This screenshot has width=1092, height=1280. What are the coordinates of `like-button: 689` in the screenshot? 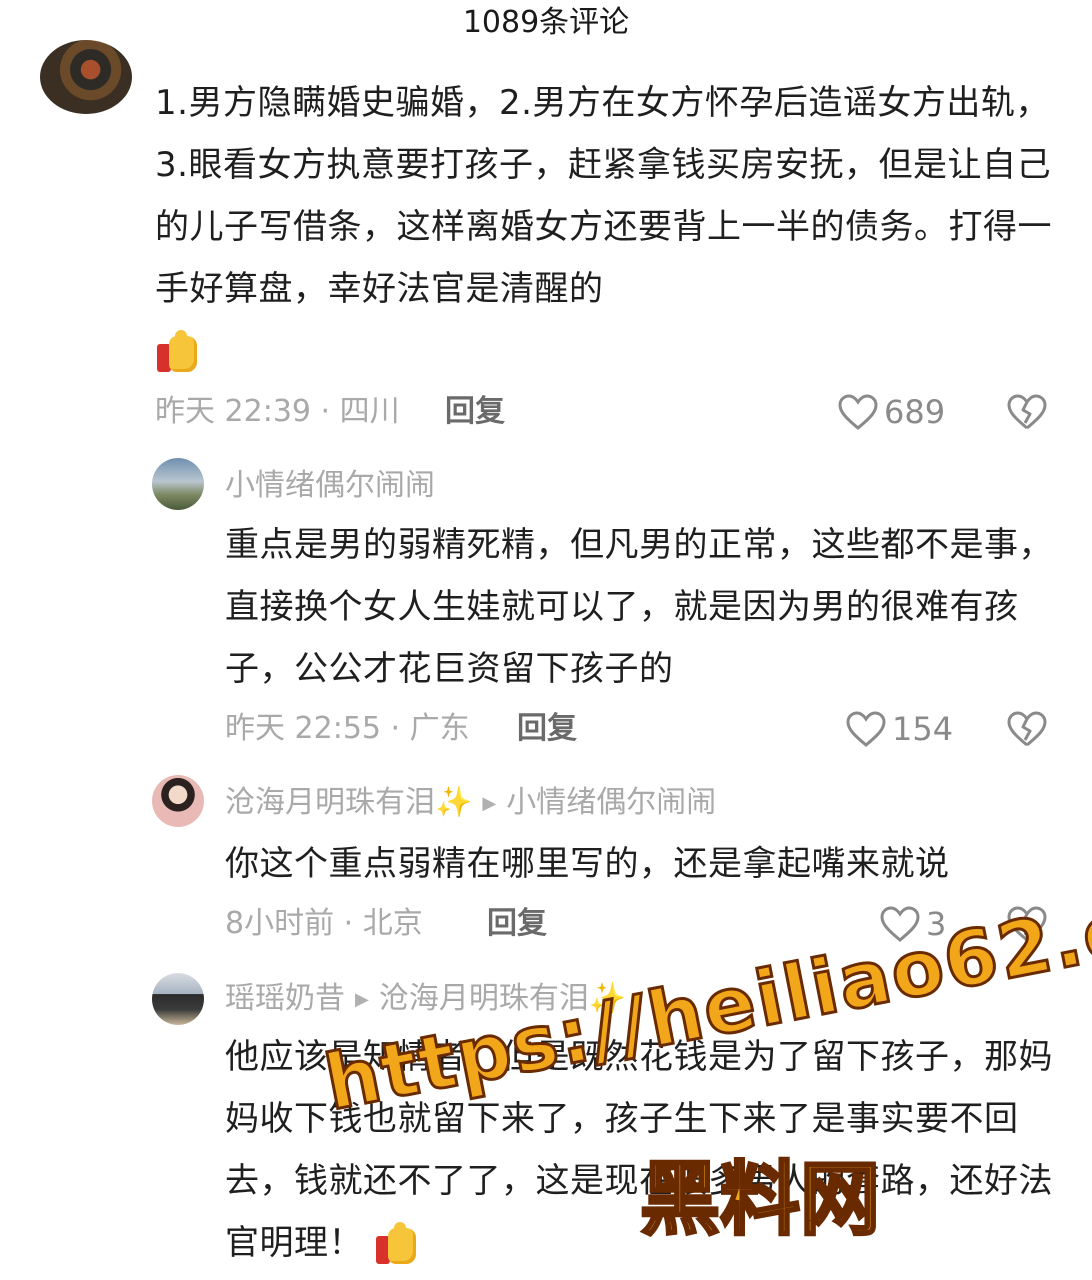 It's located at (891, 412).